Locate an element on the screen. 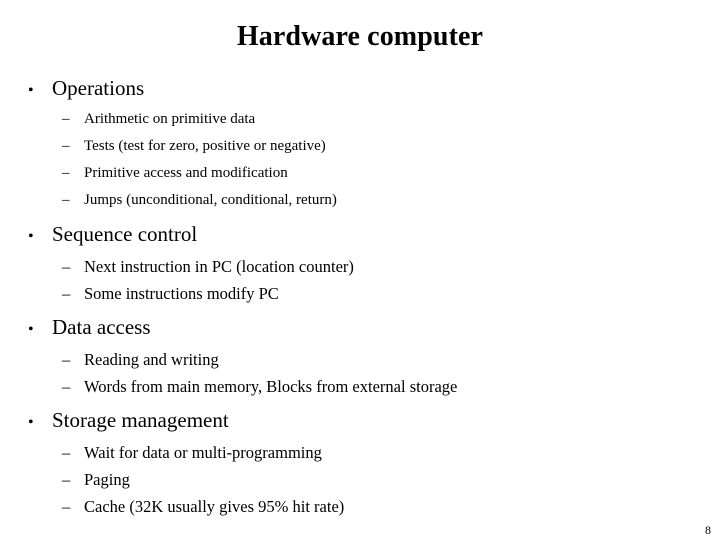  page-title: Hardware computer is located at coordinates (360, 36).